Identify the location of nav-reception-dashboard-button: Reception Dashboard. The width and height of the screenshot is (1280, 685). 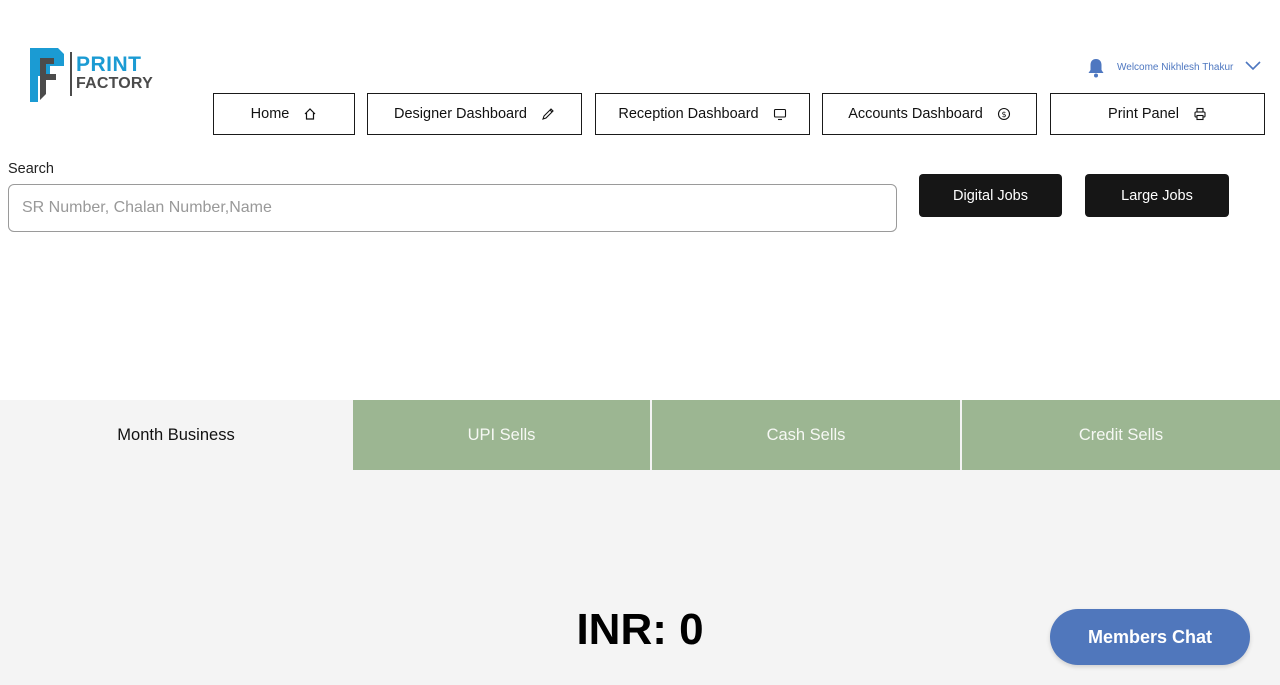
(702, 114).